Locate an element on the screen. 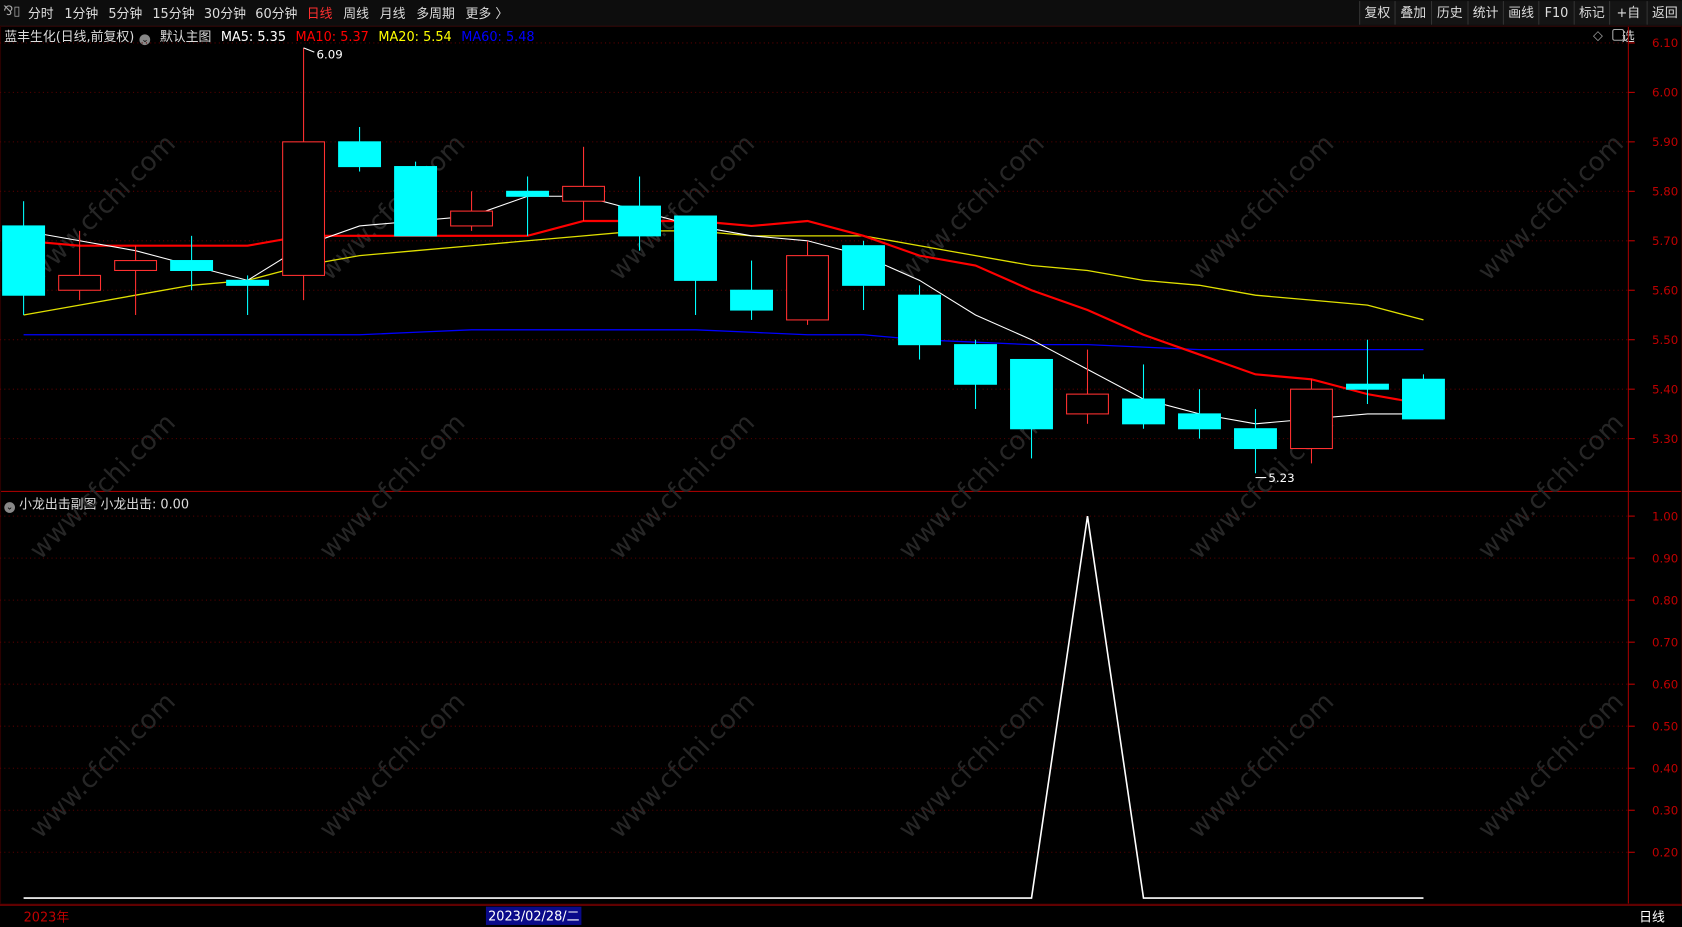 The width and height of the screenshot is (1682, 927). sub-axis-label: 0.60 is located at coordinates (1665, 684).